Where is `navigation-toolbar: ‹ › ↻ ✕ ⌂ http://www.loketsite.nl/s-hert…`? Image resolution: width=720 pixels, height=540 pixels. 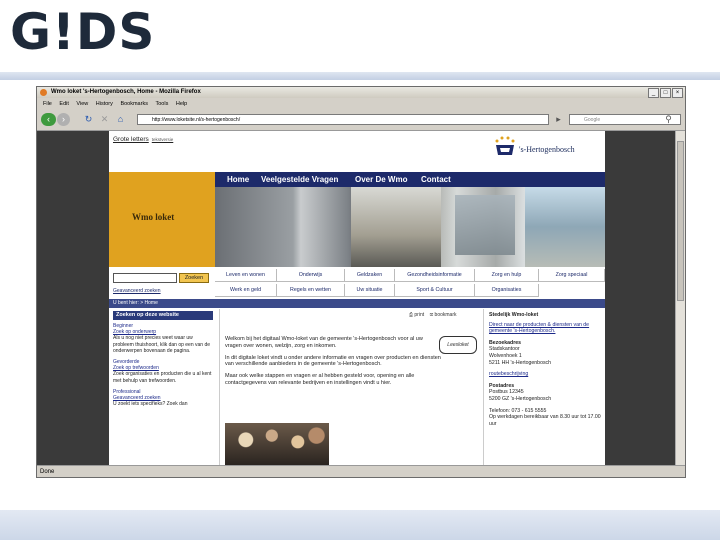 navigation-toolbar: ‹ › ↻ ✕ ⌂ http://www.loketsite.nl/s-hert… is located at coordinates (361, 120).